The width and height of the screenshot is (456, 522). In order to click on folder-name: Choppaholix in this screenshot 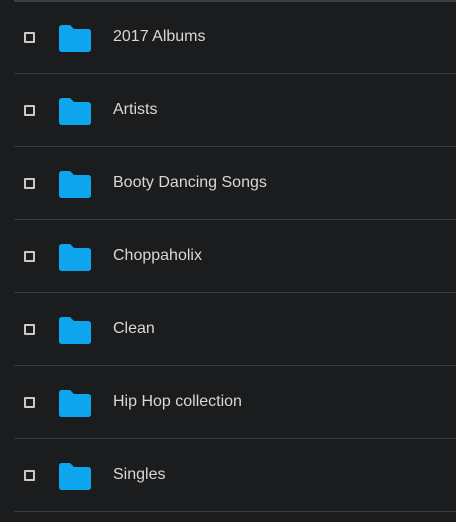, I will do `click(157, 256)`.